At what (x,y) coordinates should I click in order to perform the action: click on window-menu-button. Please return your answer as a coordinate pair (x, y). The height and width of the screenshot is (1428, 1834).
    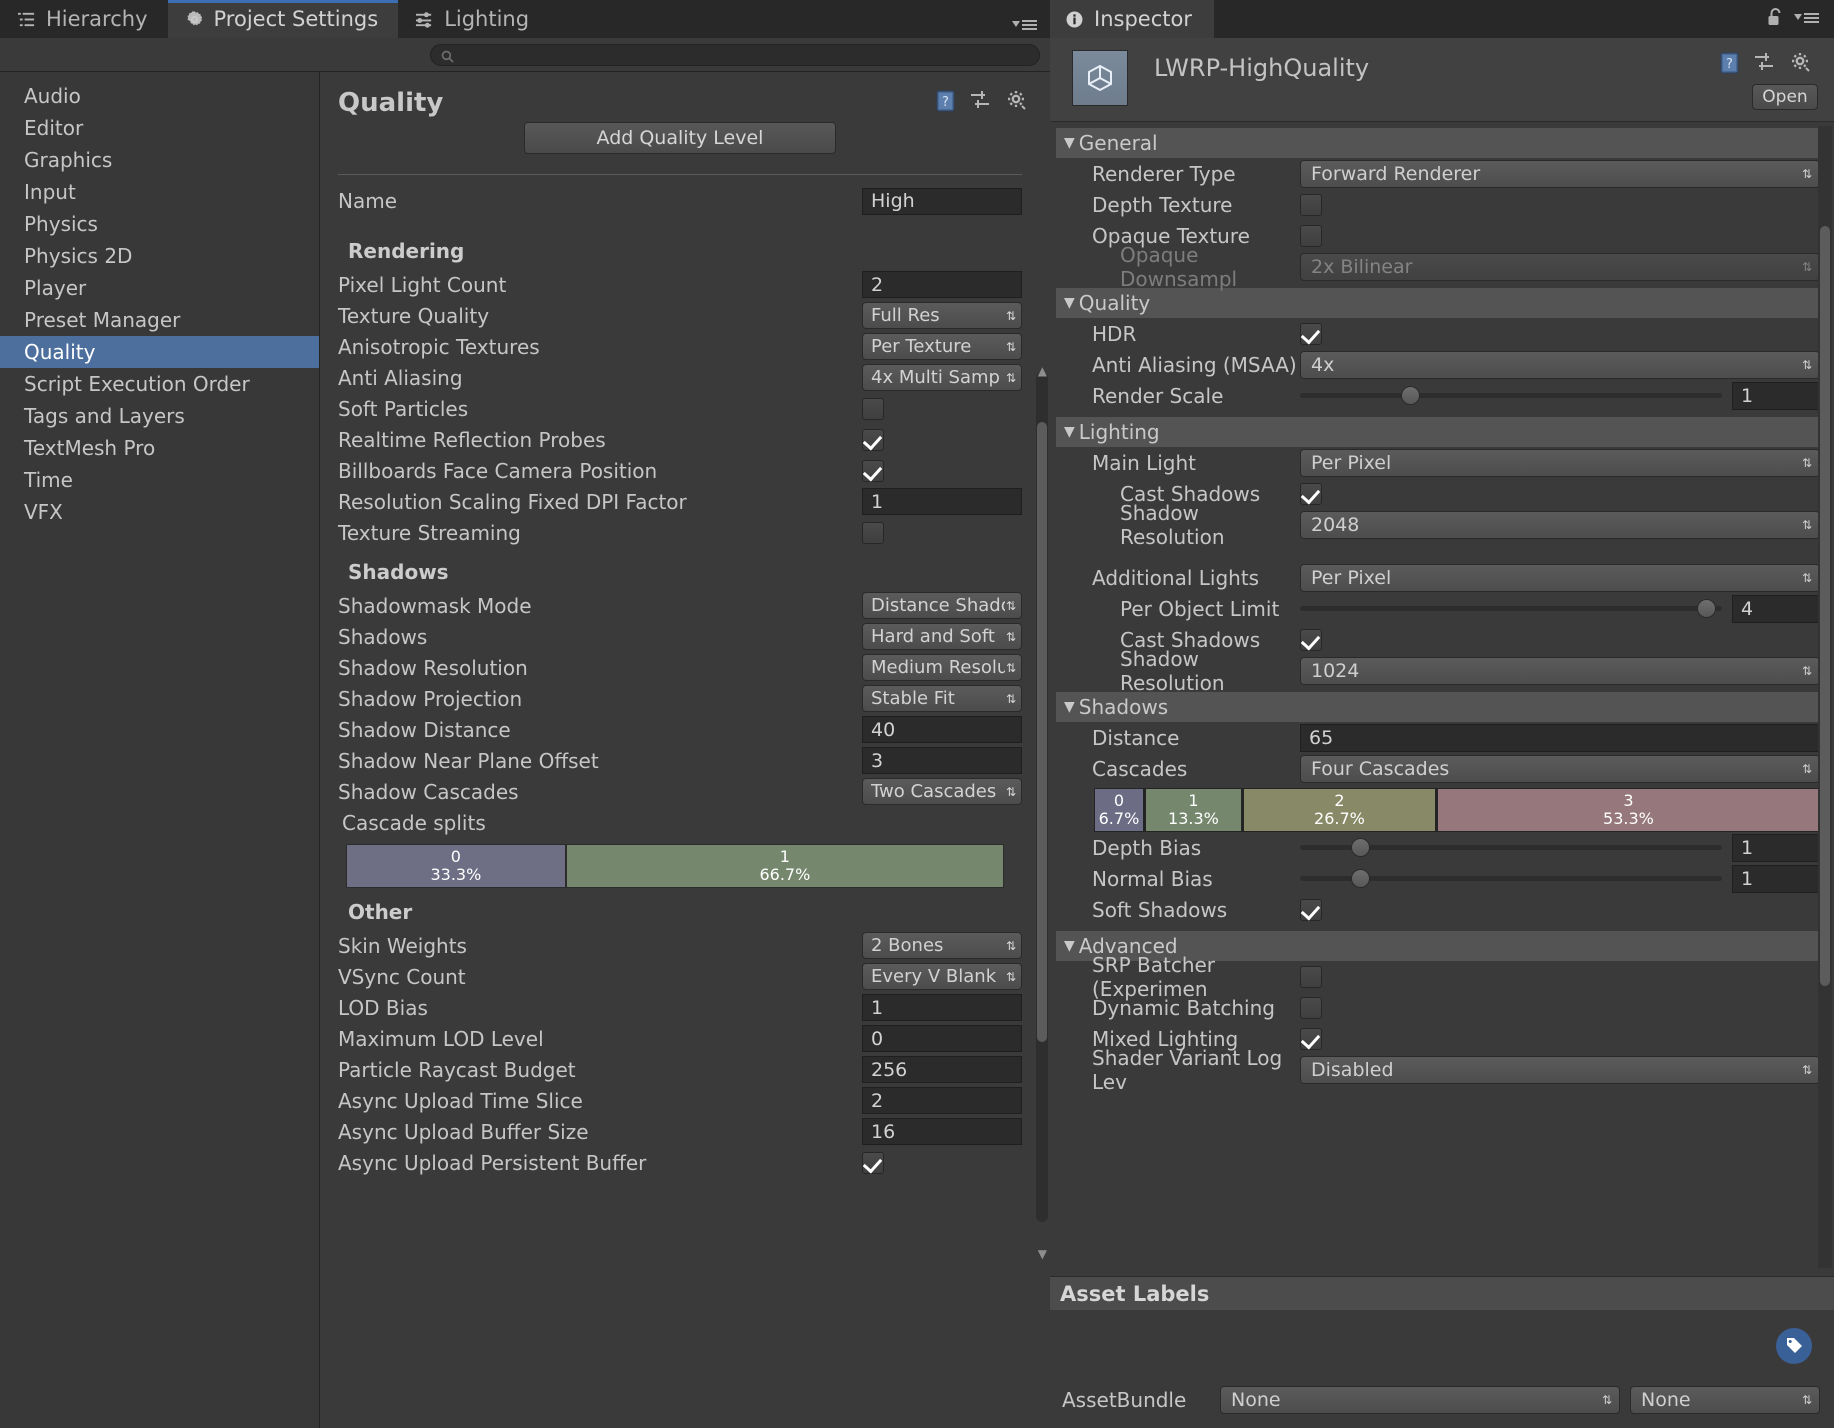
    Looking at the image, I should click on (1031, 28).